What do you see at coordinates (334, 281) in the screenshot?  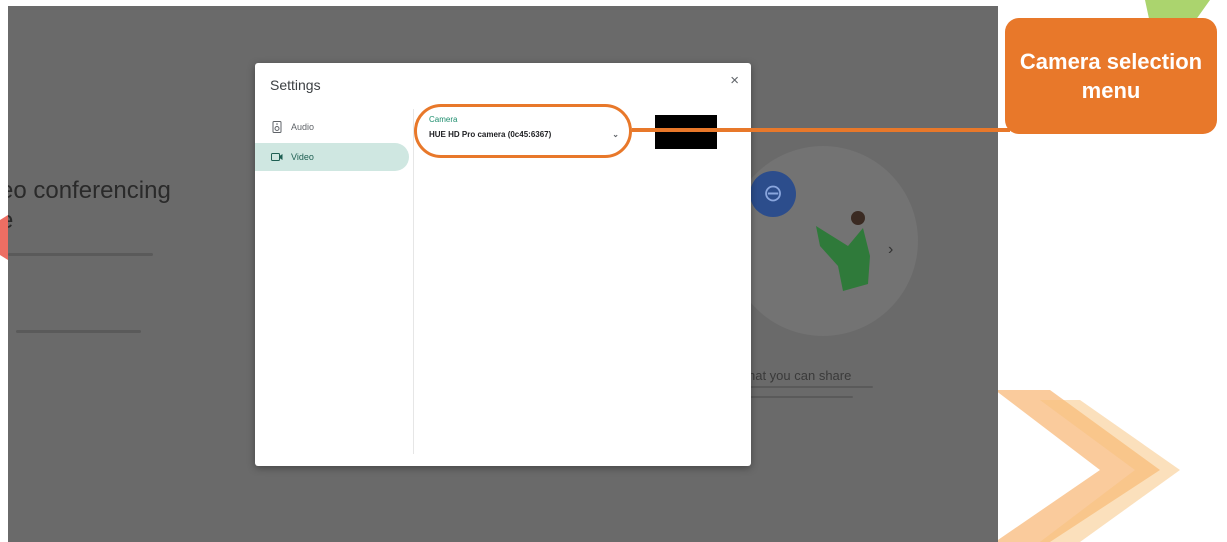 I see `settings-nav: Audio Video` at bounding box center [334, 281].